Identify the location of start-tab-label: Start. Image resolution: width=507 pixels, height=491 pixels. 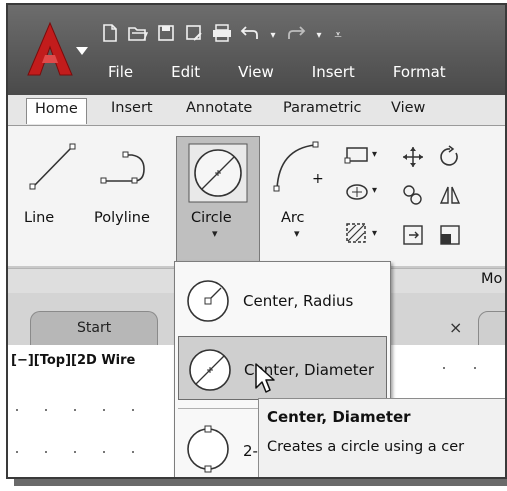
(94, 328).